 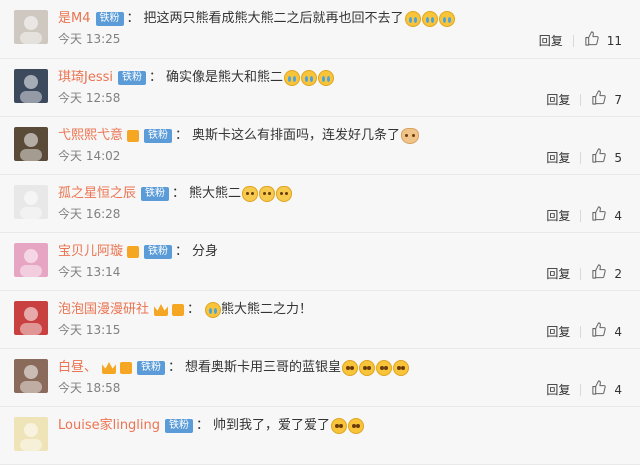 I want to click on comment-text: 熊大熊二, so click(x=215, y=193).